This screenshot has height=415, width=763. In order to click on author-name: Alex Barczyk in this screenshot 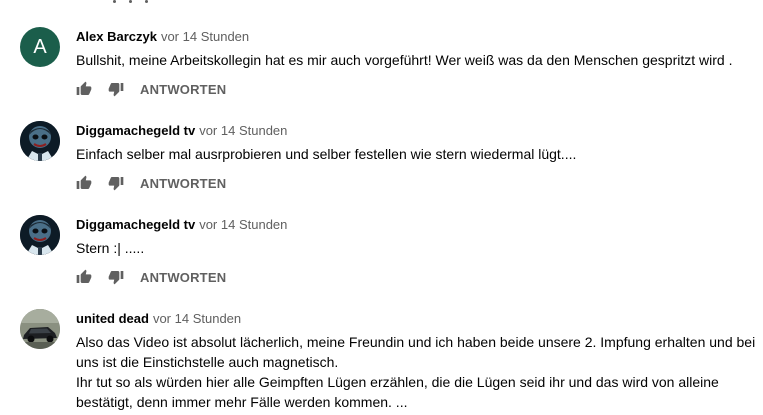, I will do `click(116, 36)`.